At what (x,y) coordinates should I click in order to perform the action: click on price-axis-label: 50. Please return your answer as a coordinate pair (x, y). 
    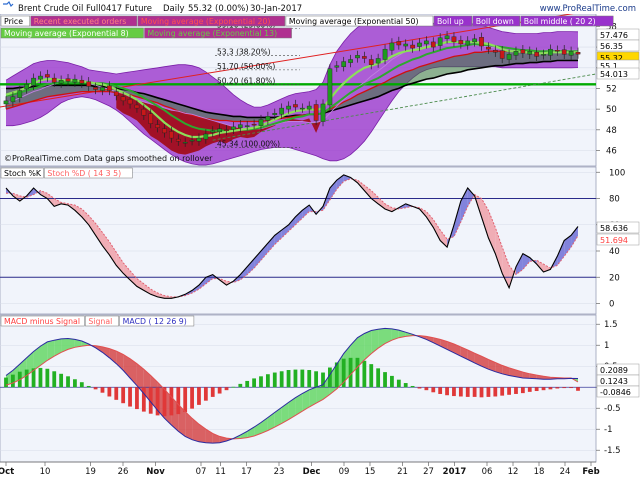
    Looking at the image, I should click on (611, 110).